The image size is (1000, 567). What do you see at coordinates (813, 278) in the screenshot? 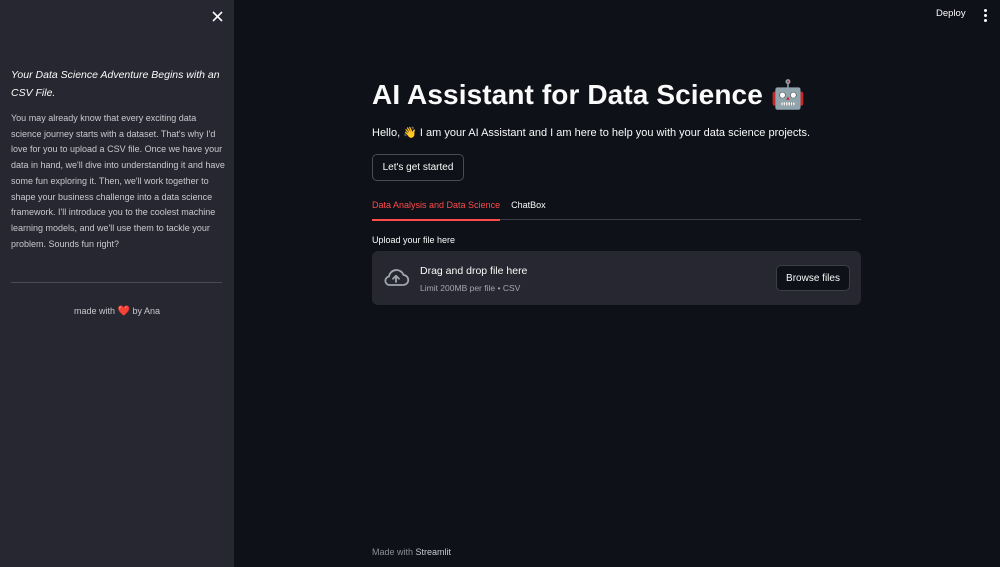
I see `browse-files-button: Browse files` at bounding box center [813, 278].